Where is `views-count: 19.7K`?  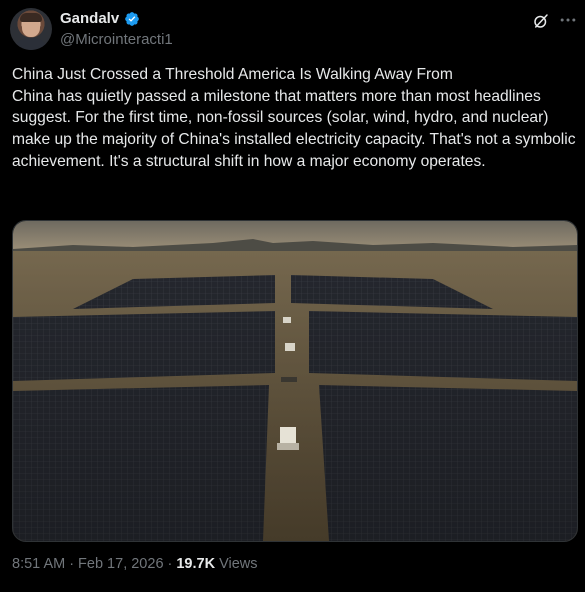 views-count: 19.7K is located at coordinates (196, 564).